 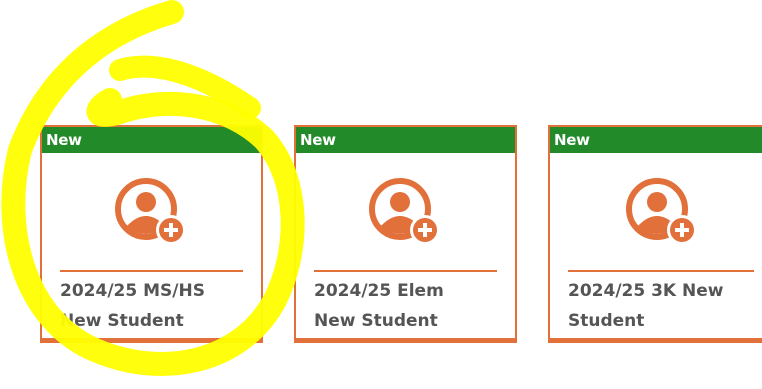 I want to click on tile-title: 2024/25 3K New Student, so click(x=646, y=306).